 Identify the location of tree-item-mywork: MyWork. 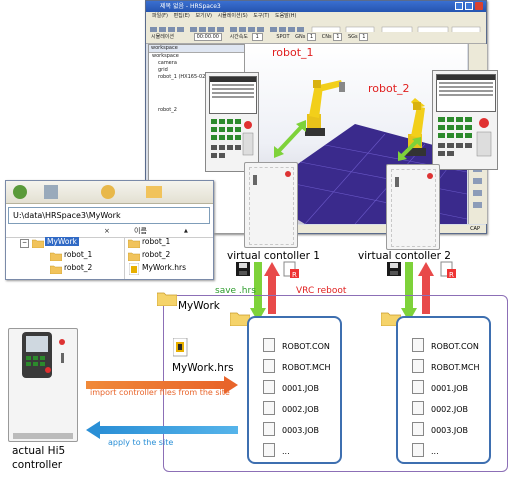
(62, 241).